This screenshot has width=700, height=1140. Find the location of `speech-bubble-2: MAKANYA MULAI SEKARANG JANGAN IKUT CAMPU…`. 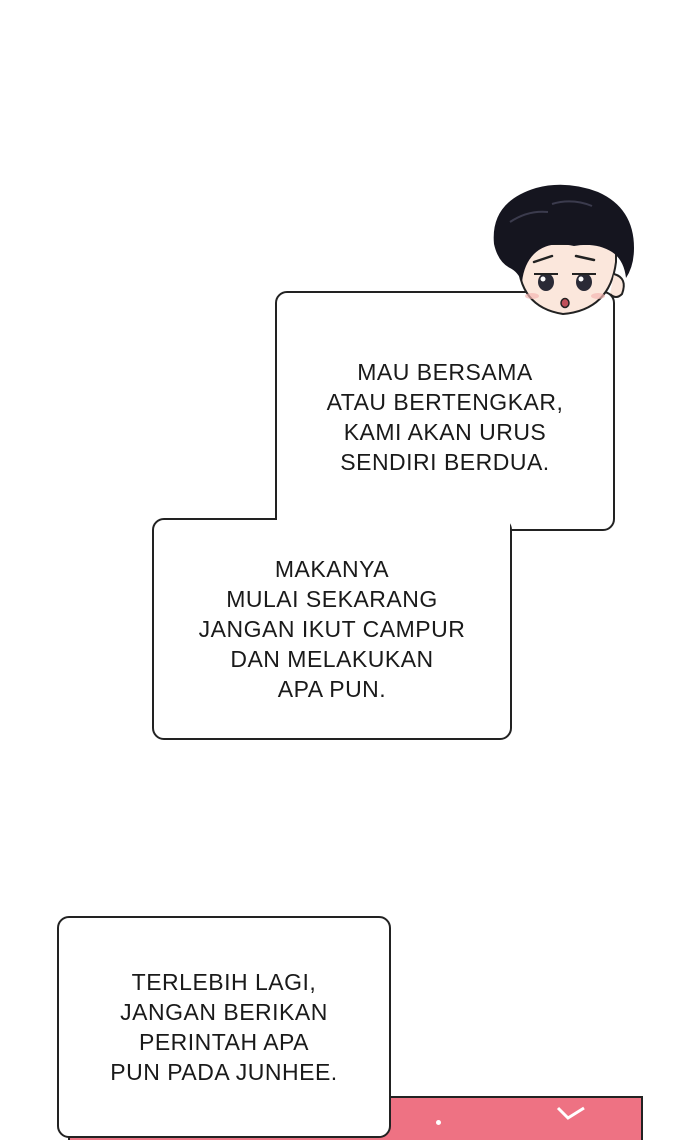

speech-bubble-2: MAKANYA MULAI SEKARANG JANGAN IKUT CAMPU… is located at coordinates (332, 629).